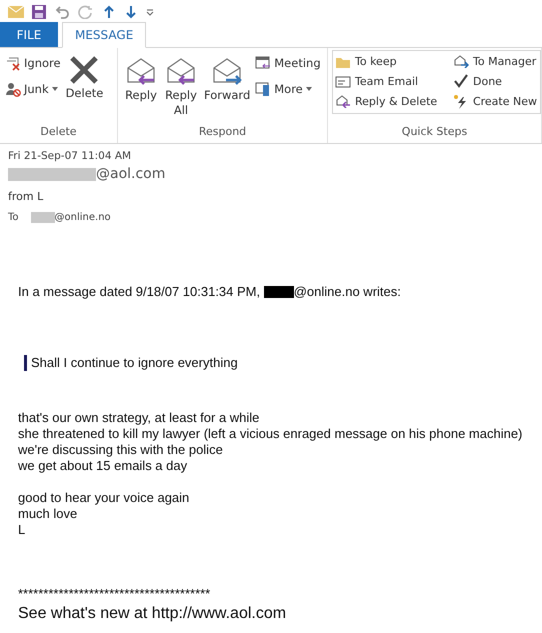 The width and height of the screenshot is (542, 633). What do you see at coordinates (62, 11) in the screenshot?
I see `undo-icon` at bounding box center [62, 11].